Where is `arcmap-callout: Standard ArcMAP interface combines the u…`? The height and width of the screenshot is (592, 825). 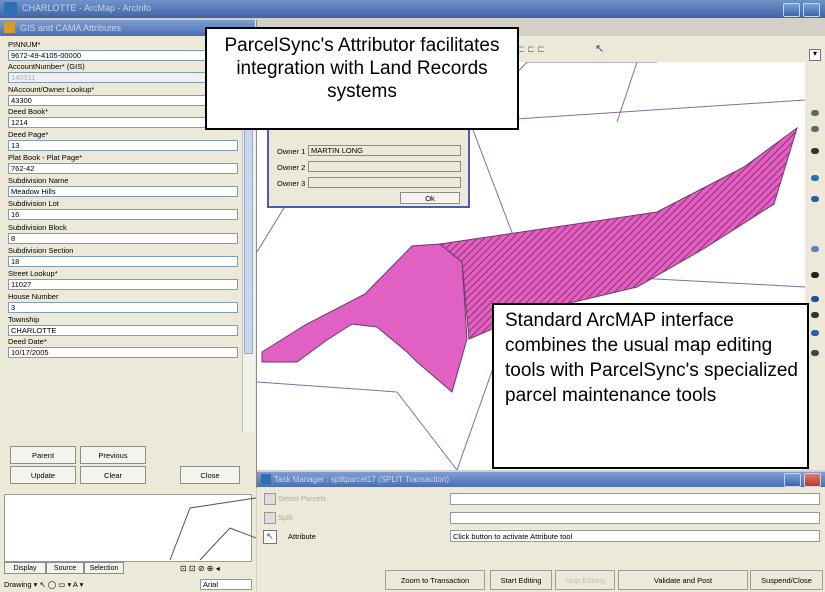
arcmap-callout: Standard ArcMAP interface combines the u… is located at coordinates (650, 386).